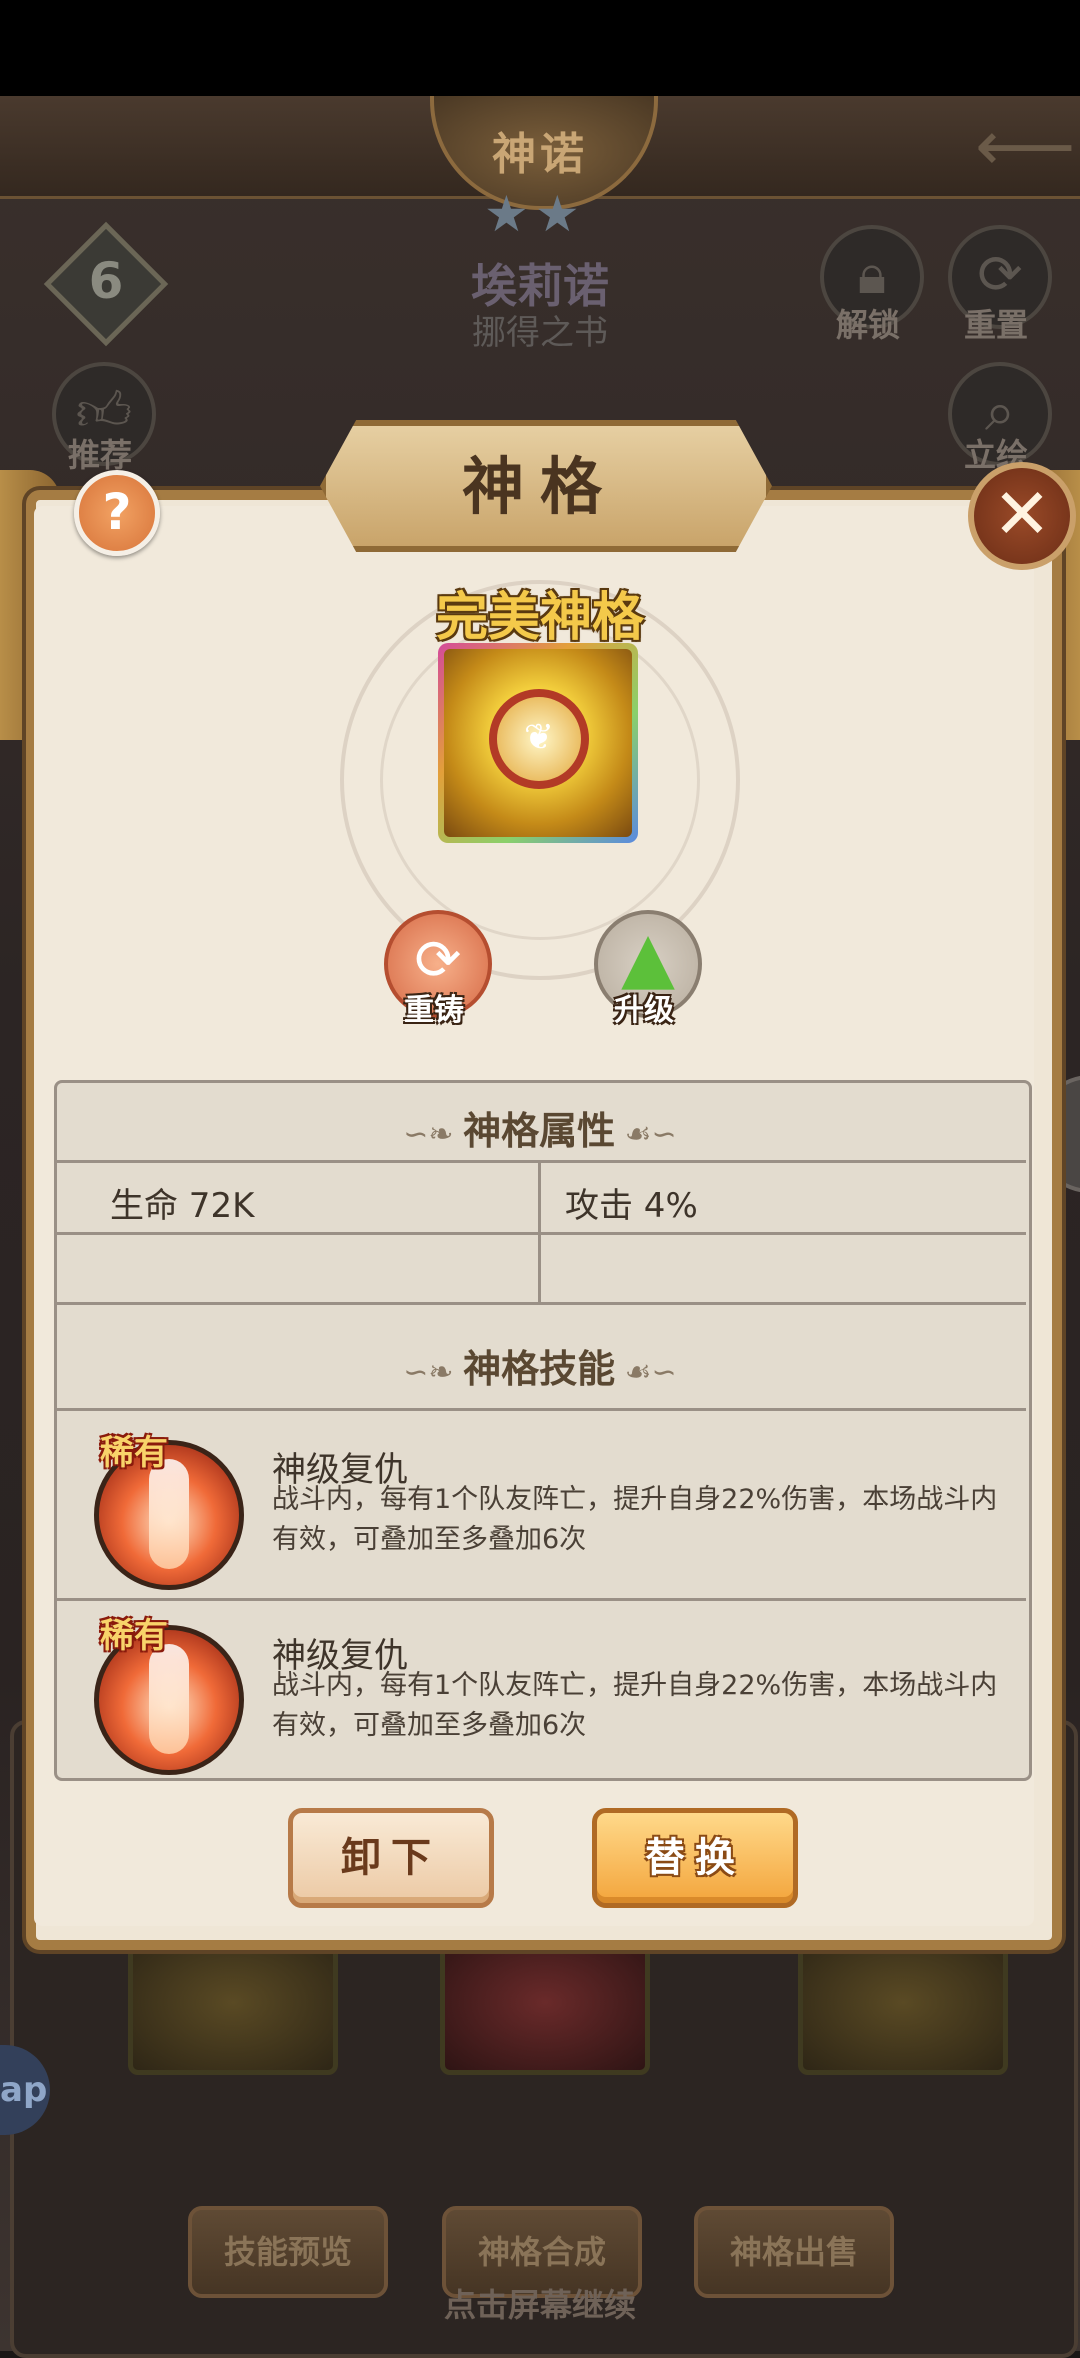 The width and height of the screenshot is (1080, 2358). Describe the element at coordinates (182, 1206) in the screenshot. I see `attr-hp: 生命 72K` at that location.